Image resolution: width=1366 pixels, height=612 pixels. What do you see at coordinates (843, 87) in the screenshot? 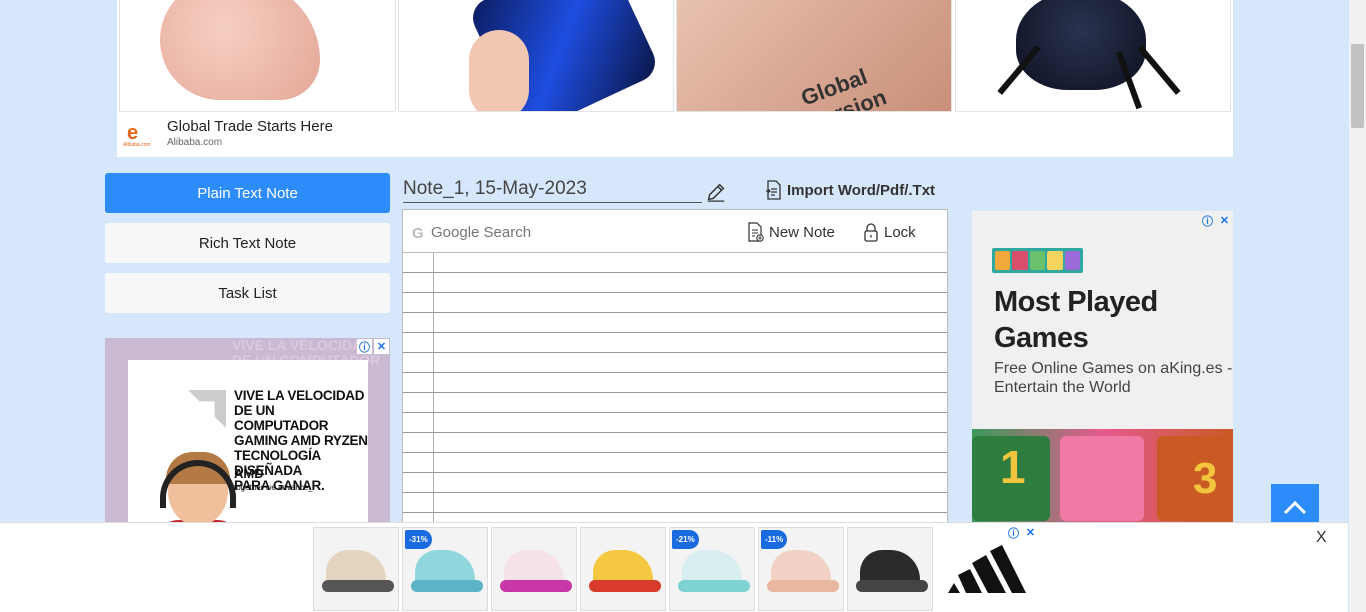
I see `product-text: Global Version` at bounding box center [843, 87].